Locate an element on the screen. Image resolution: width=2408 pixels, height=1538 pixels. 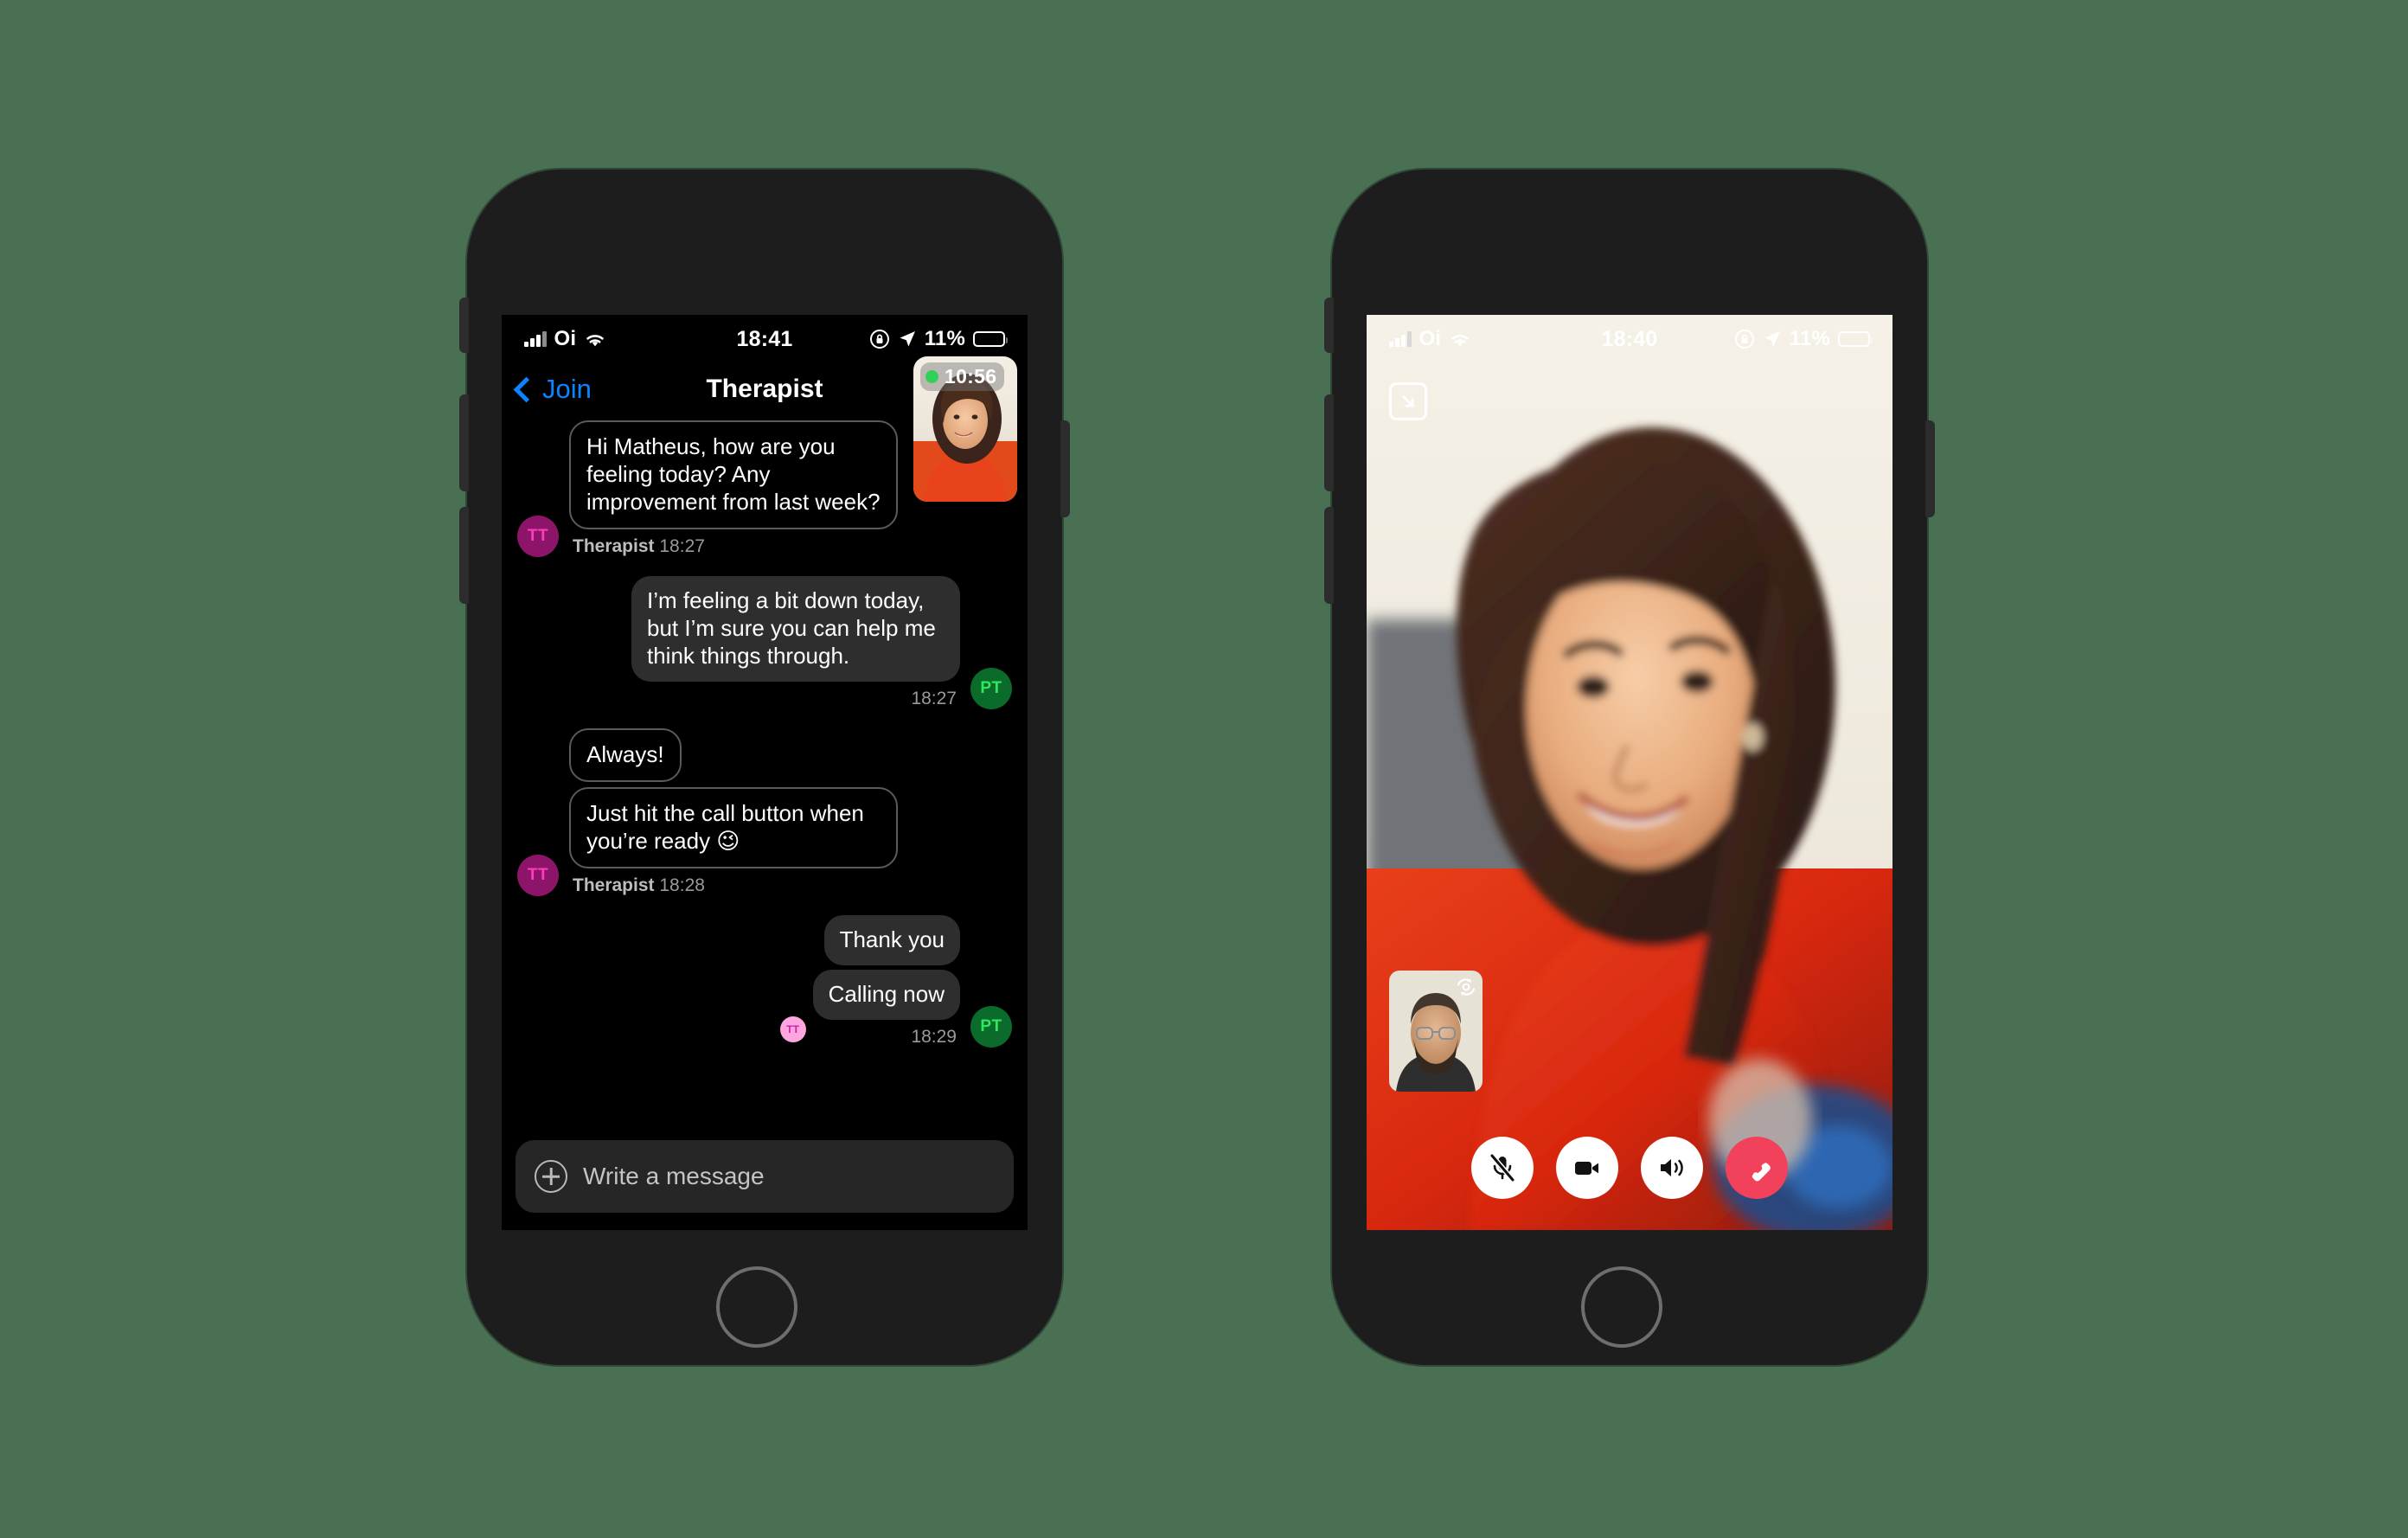
message-bubble: Calling now is located at coordinates (886, 995).